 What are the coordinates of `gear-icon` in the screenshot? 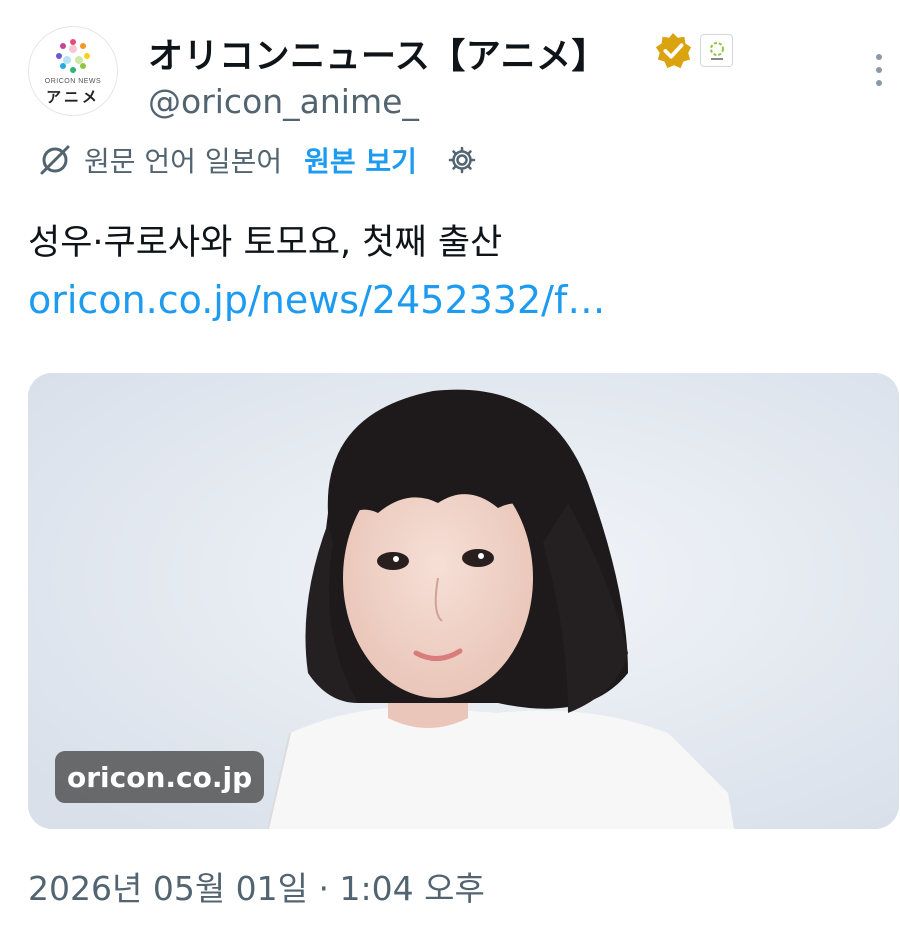 It's located at (462, 160).